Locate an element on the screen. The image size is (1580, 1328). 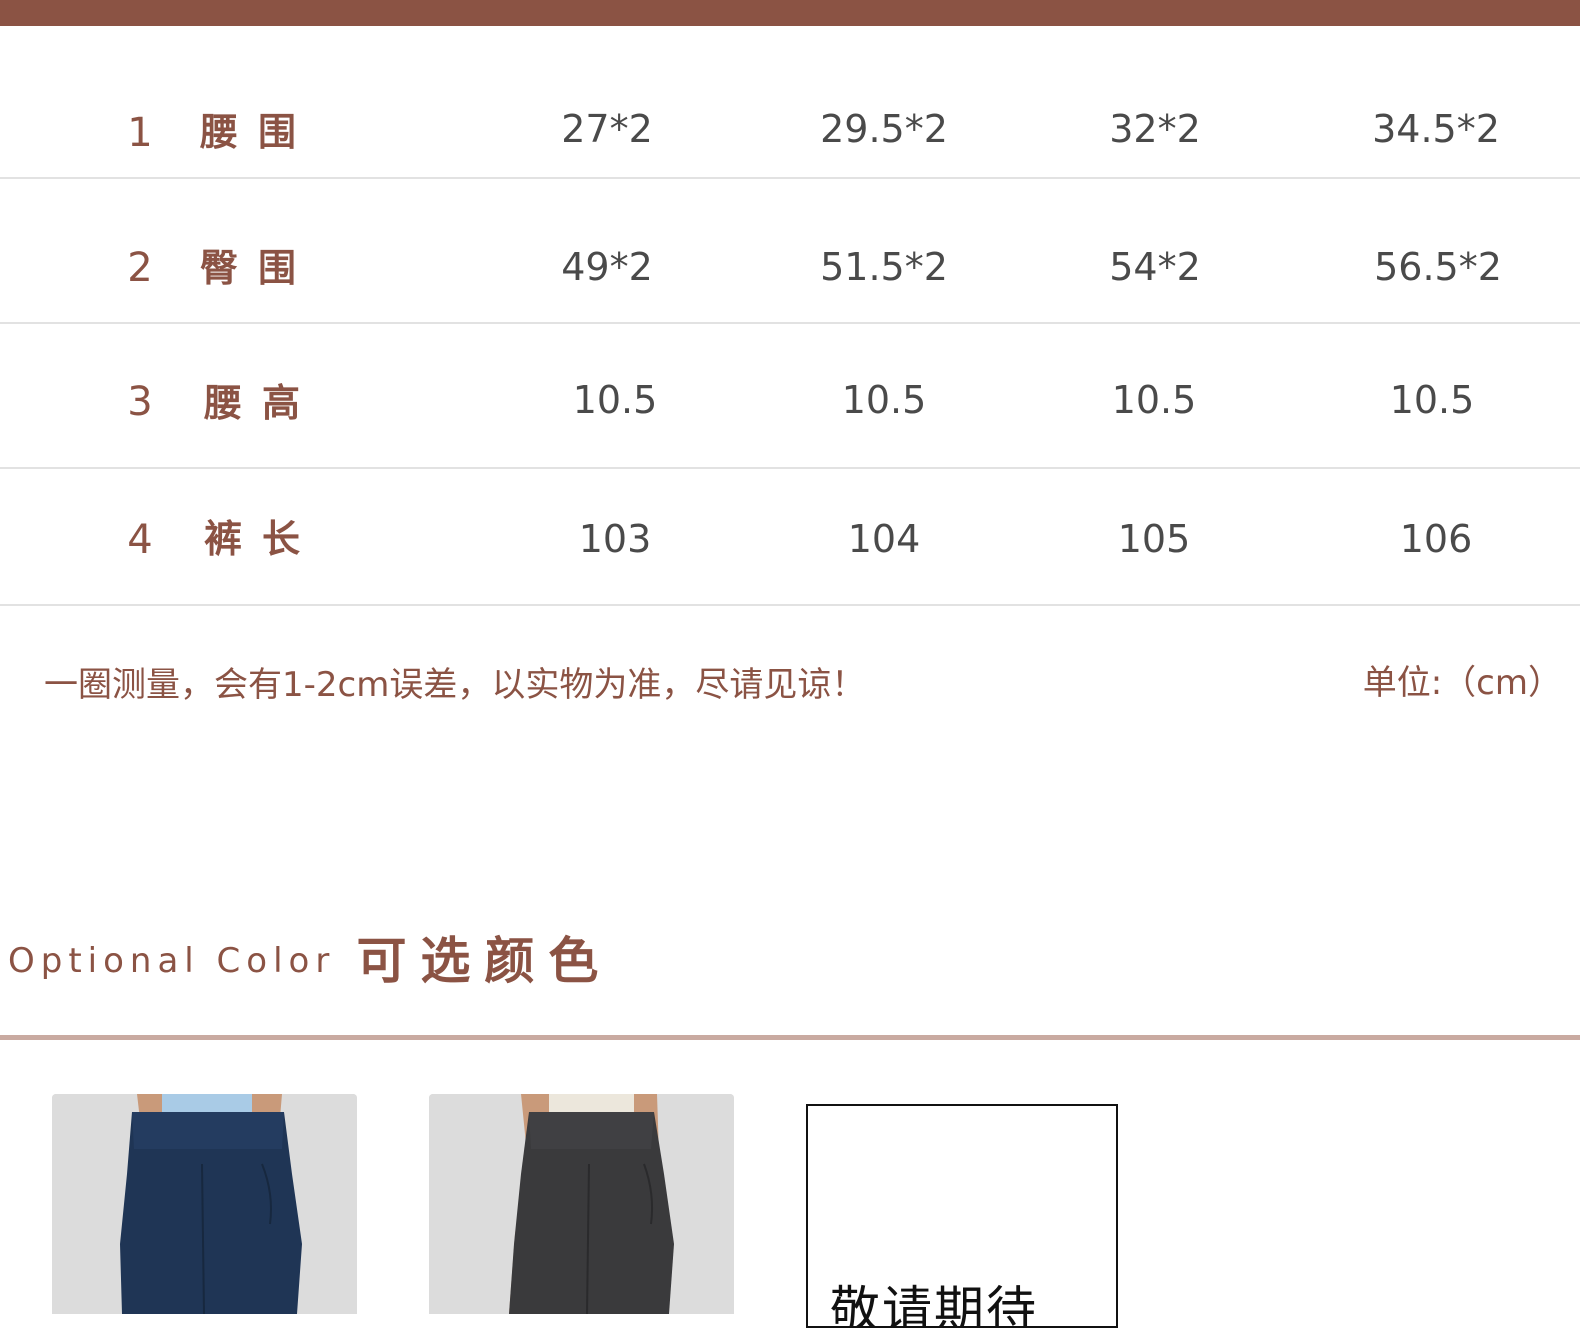
pants-photo-navy is located at coordinates (204, 1204).